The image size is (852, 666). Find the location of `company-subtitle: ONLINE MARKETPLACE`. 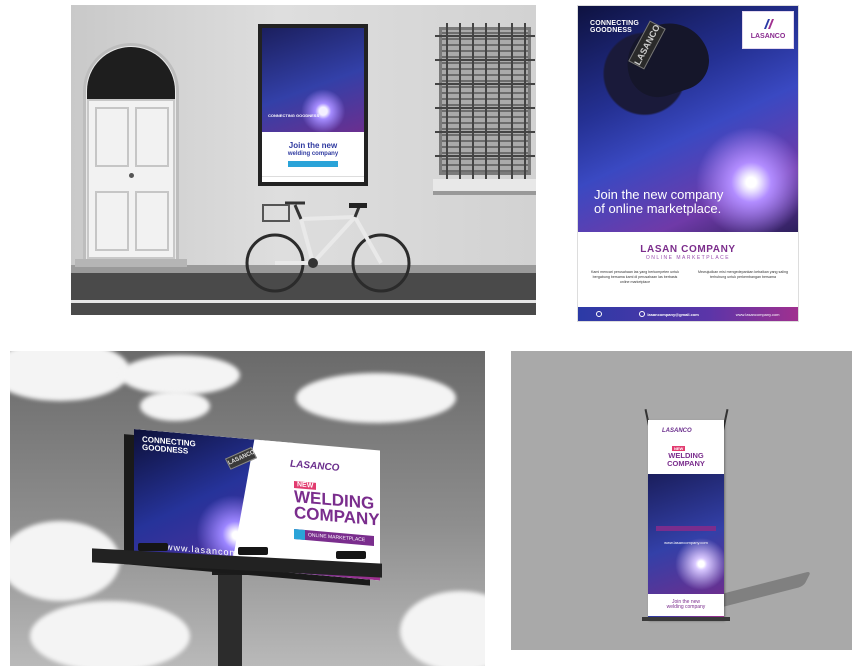

company-subtitle: ONLINE MARKETPLACE is located at coordinates (688, 258).